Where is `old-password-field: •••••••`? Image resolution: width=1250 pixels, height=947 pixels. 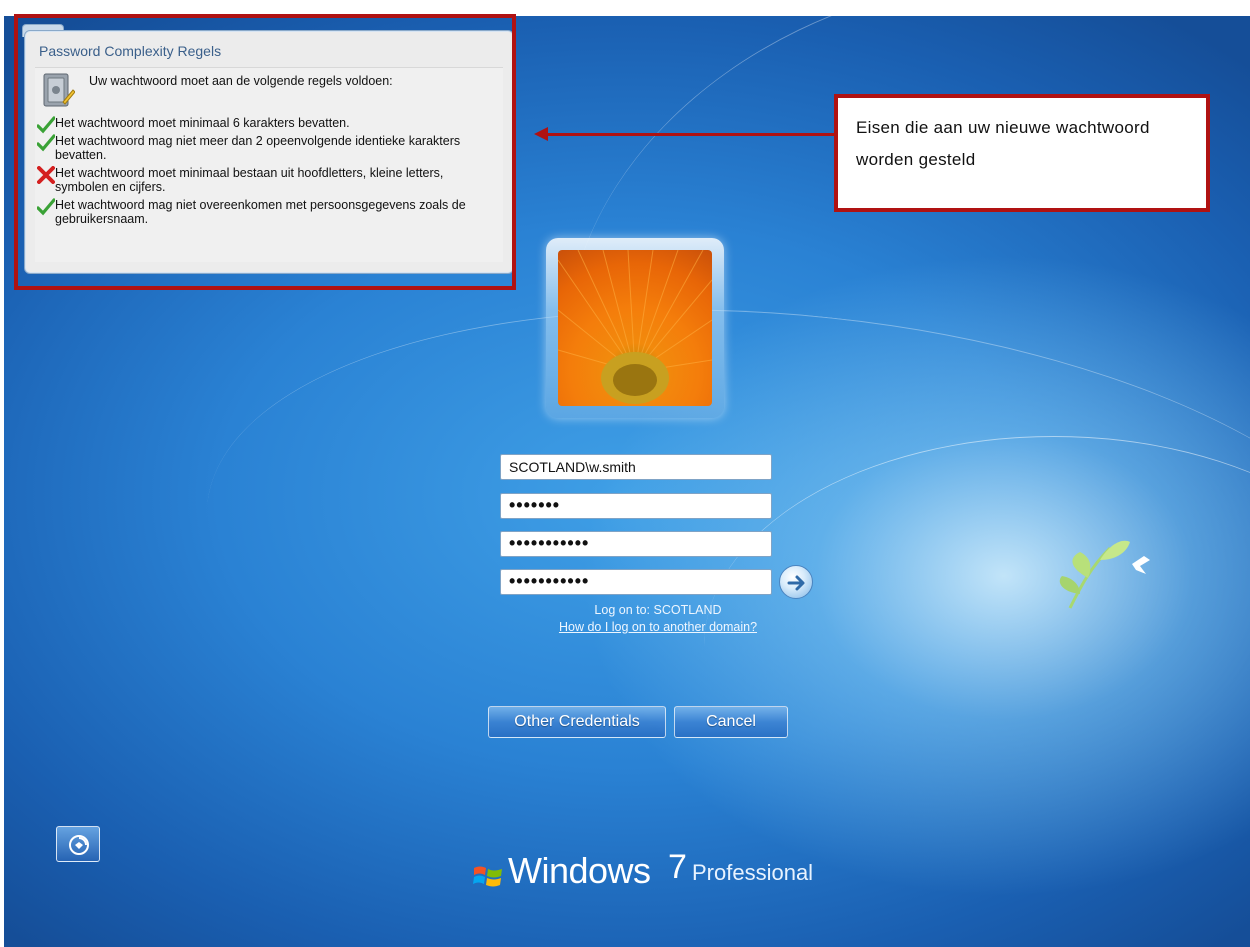
old-password-field: ••••••• is located at coordinates (636, 506).